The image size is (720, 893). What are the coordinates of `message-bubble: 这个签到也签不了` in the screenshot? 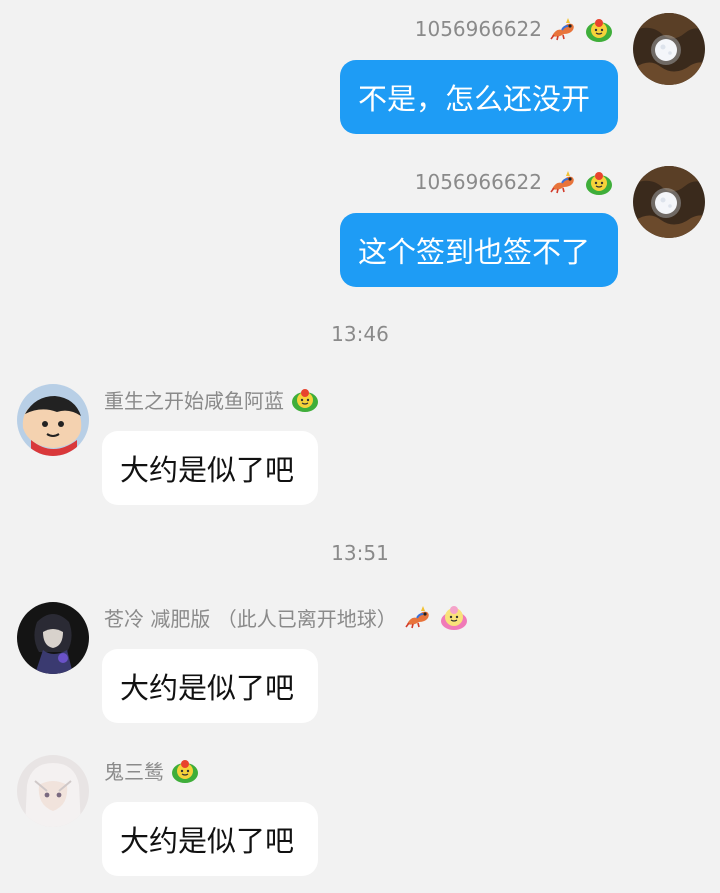 It's located at (479, 250).